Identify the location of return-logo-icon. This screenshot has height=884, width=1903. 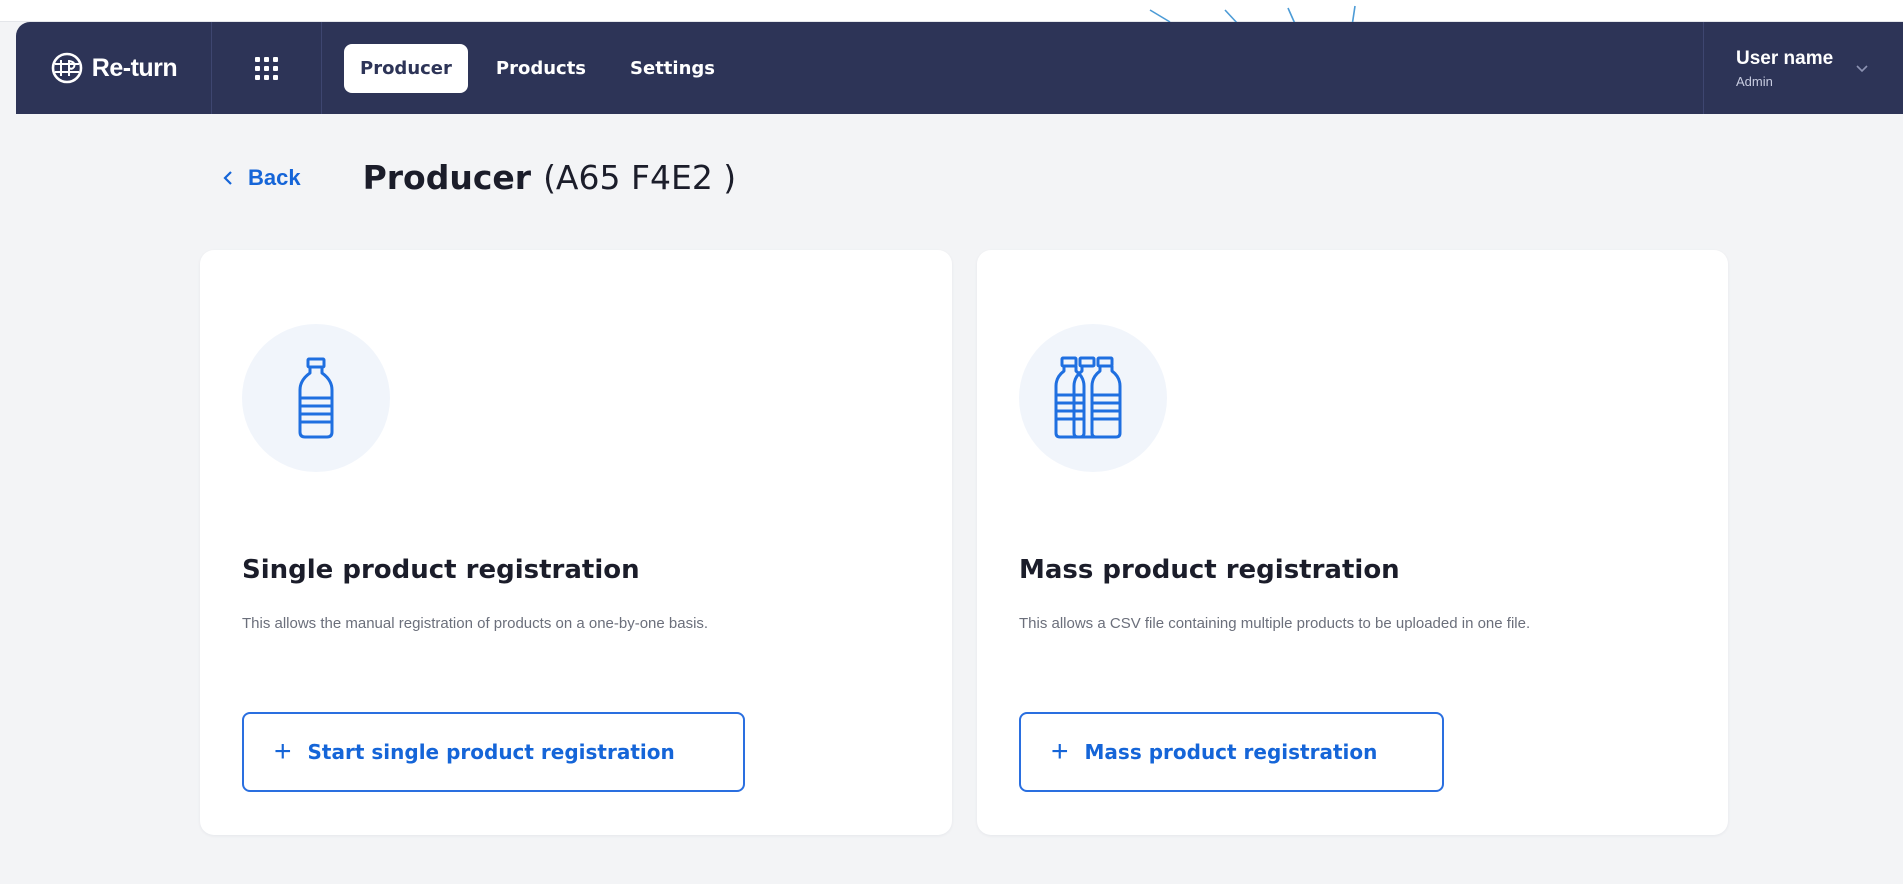
(67, 68).